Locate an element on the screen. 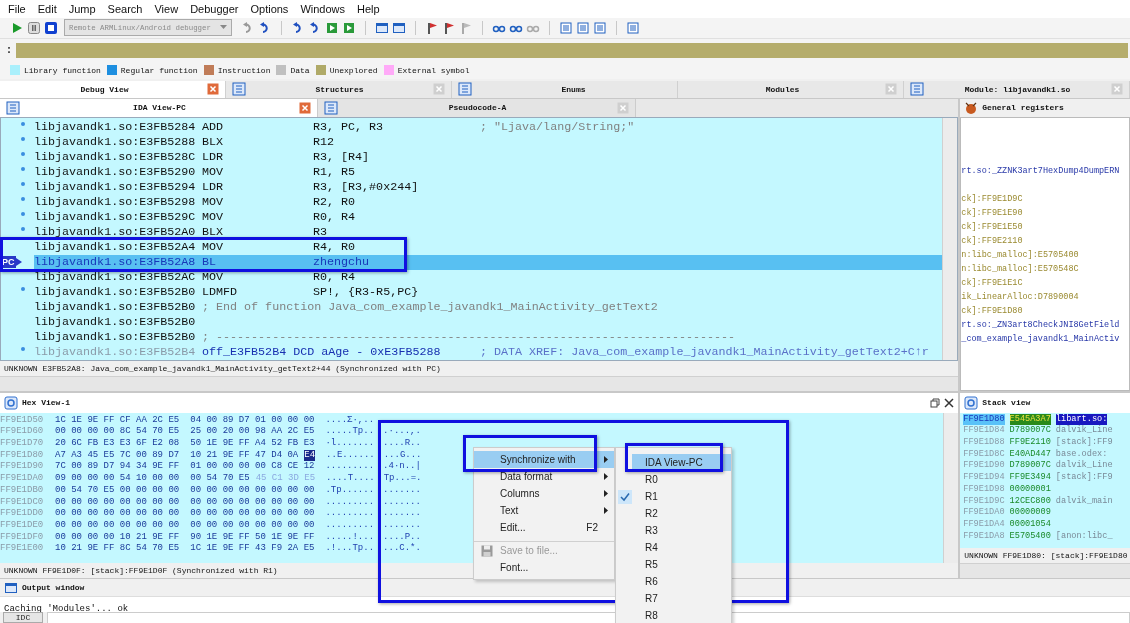 This screenshot has height=623, width=1130. tab: Module: libjavandk1.so is located at coordinates (1017, 89).